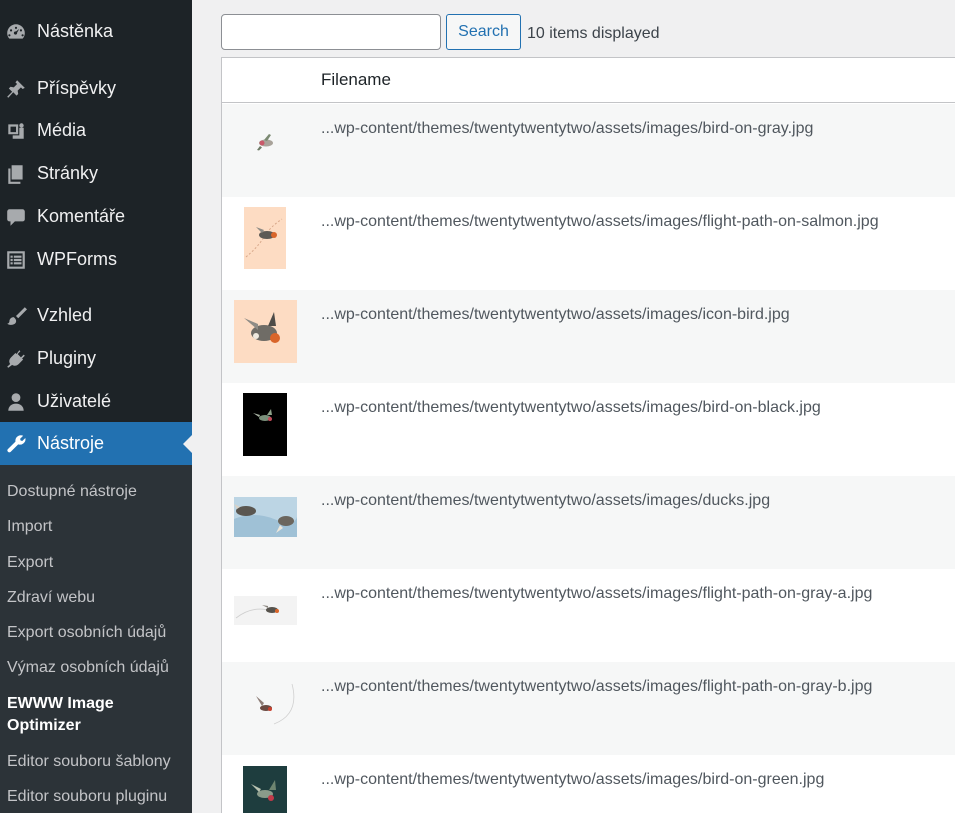 The height and width of the screenshot is (813, 955). I want to click on menu-item-plugins: Pluginy, so click(96, 358).